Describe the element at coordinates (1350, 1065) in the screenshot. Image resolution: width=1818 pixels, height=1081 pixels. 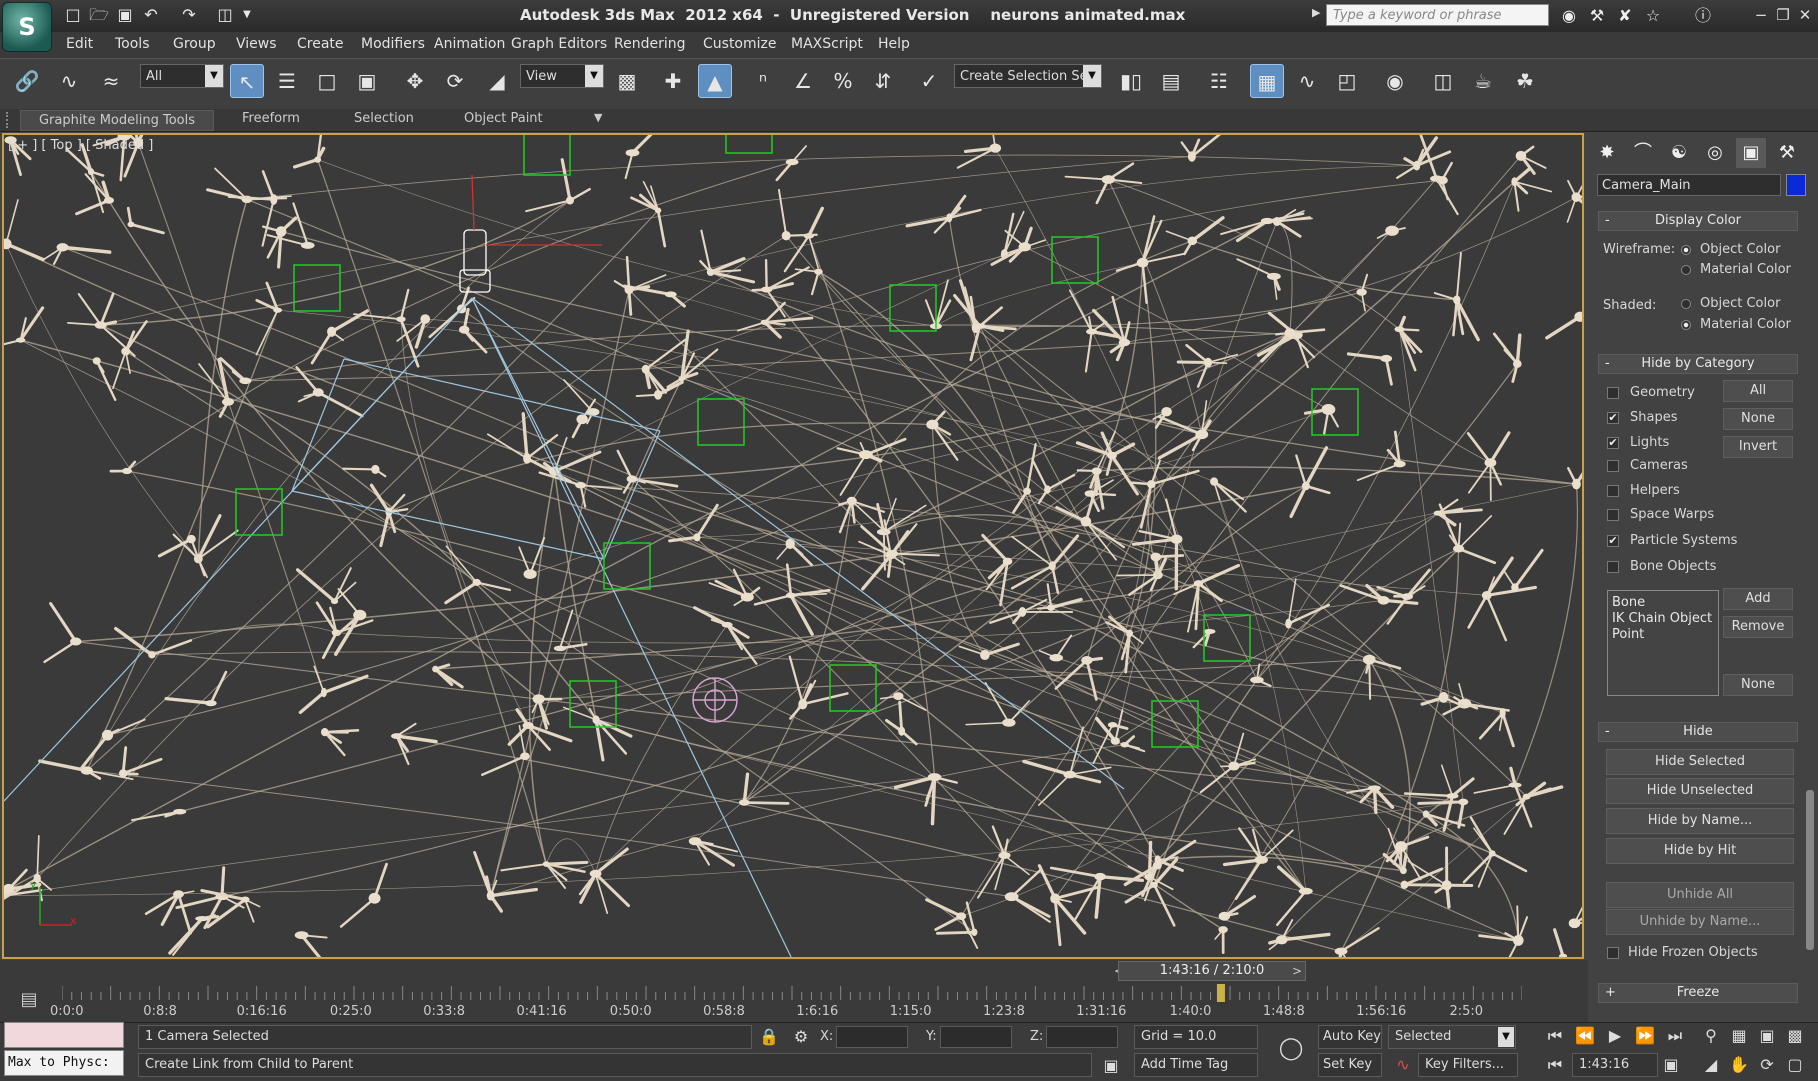
I see `set-key-button: Set Key` at that location.